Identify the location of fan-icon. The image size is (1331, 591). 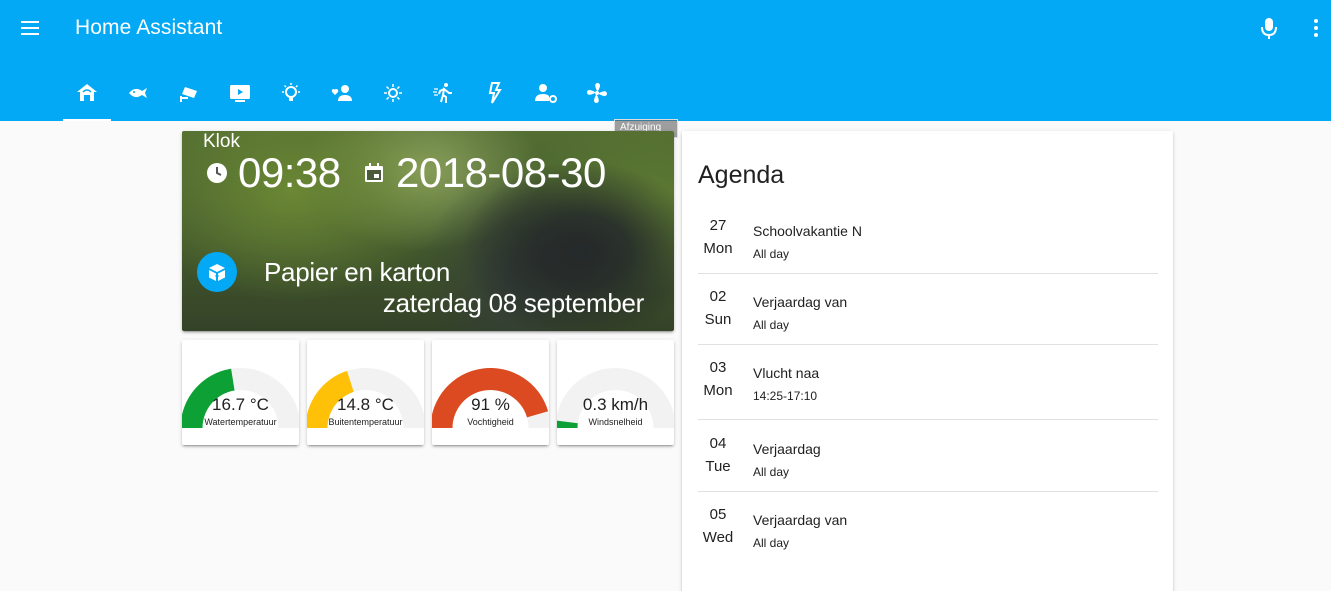
(597, 96).